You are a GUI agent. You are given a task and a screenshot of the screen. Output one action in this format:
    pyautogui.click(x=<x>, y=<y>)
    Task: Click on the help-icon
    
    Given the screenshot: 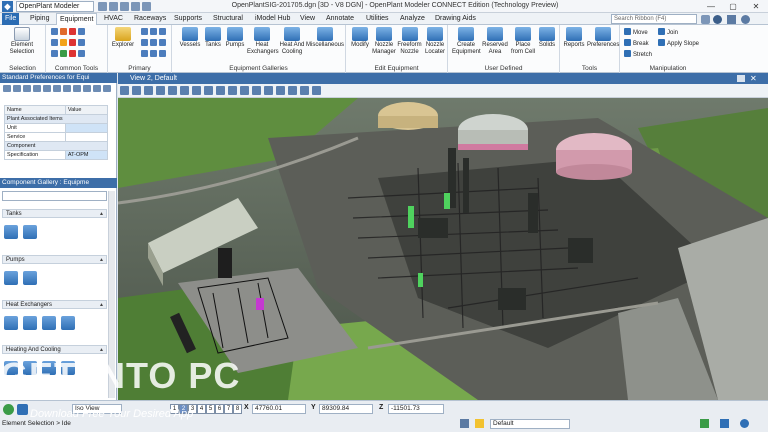 What is the action you would take?
    pyautogui.click(x=745, y=19)
    